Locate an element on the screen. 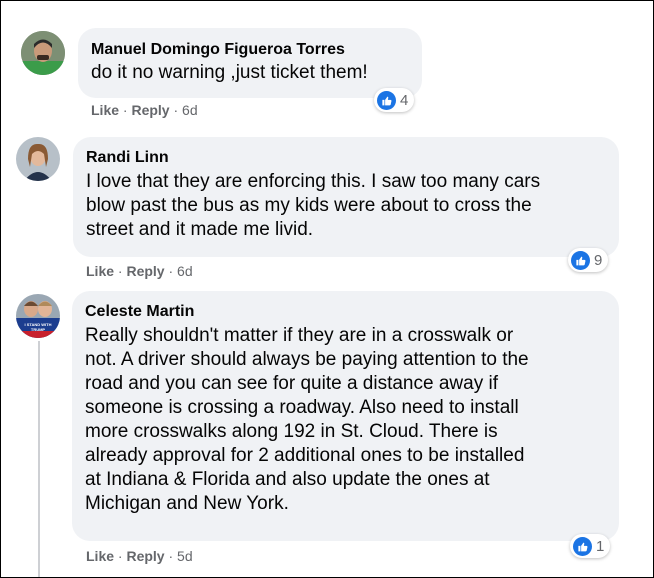  thread-line is located at coordinates (39, 459).